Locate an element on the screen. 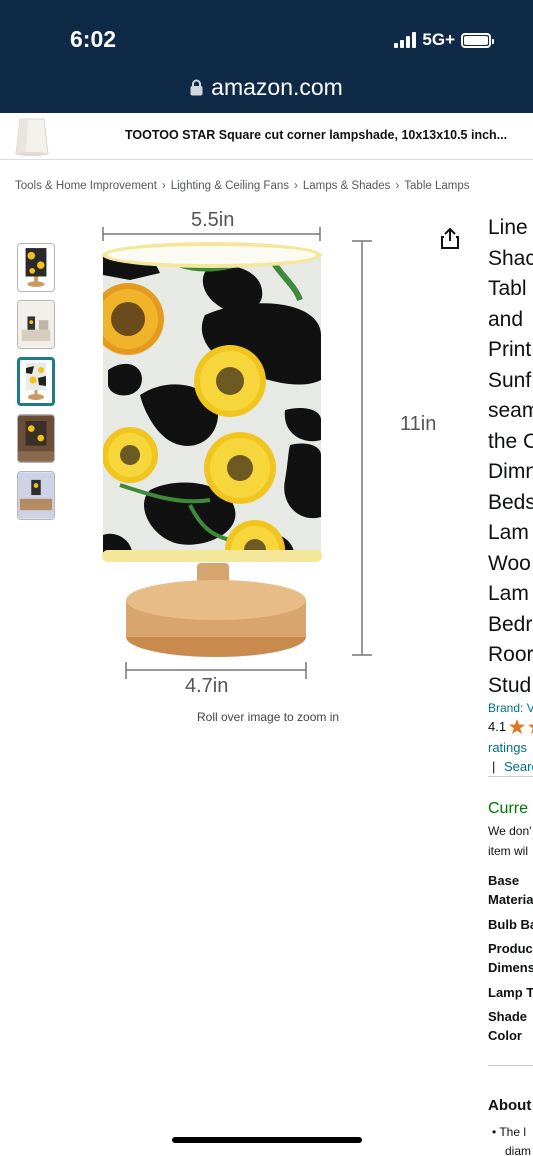 The height and width of the screenshot is (1156, 533). thumbnail-3-selected is located at coordinates (36, 381).